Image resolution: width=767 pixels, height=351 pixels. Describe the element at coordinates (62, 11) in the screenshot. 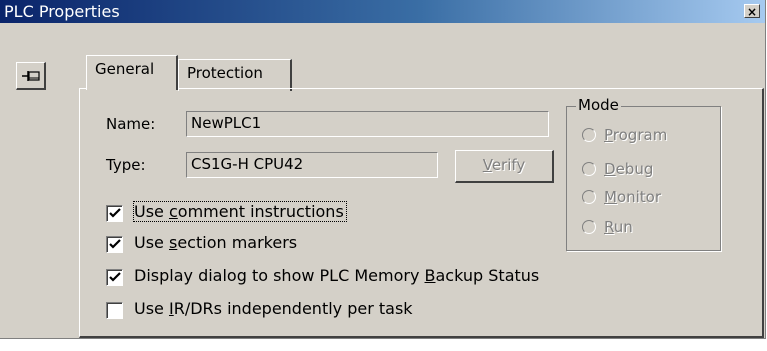

I see `window-title: PLC Properties` at that location.